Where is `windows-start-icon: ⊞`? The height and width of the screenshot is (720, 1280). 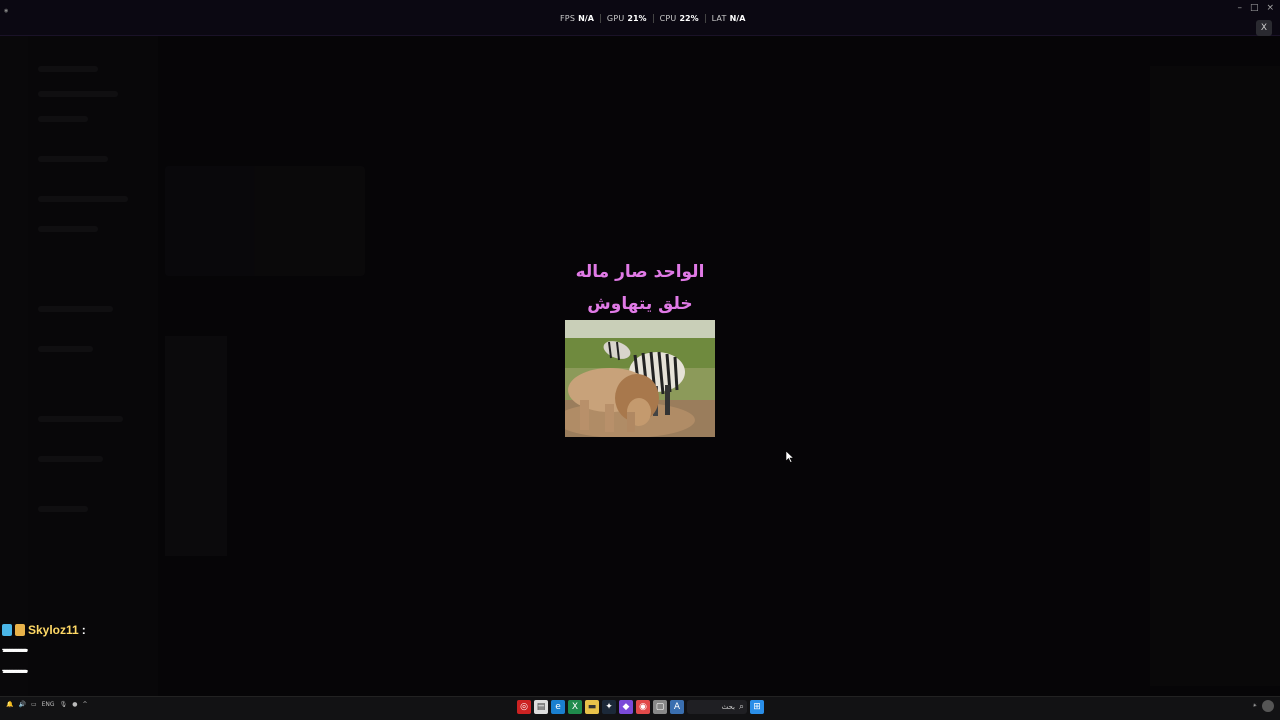
windows-start-icon: ⊞ is located at coordinates (757, 707).